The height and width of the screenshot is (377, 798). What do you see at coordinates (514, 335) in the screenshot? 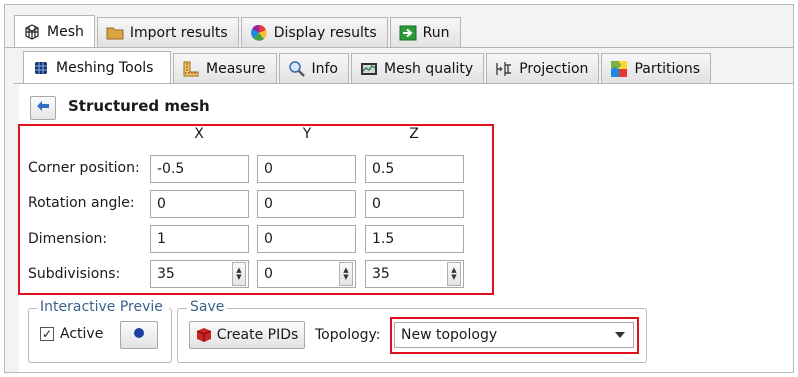
I see `topology-dropdown: New topology` at bounding box center [514, 335].